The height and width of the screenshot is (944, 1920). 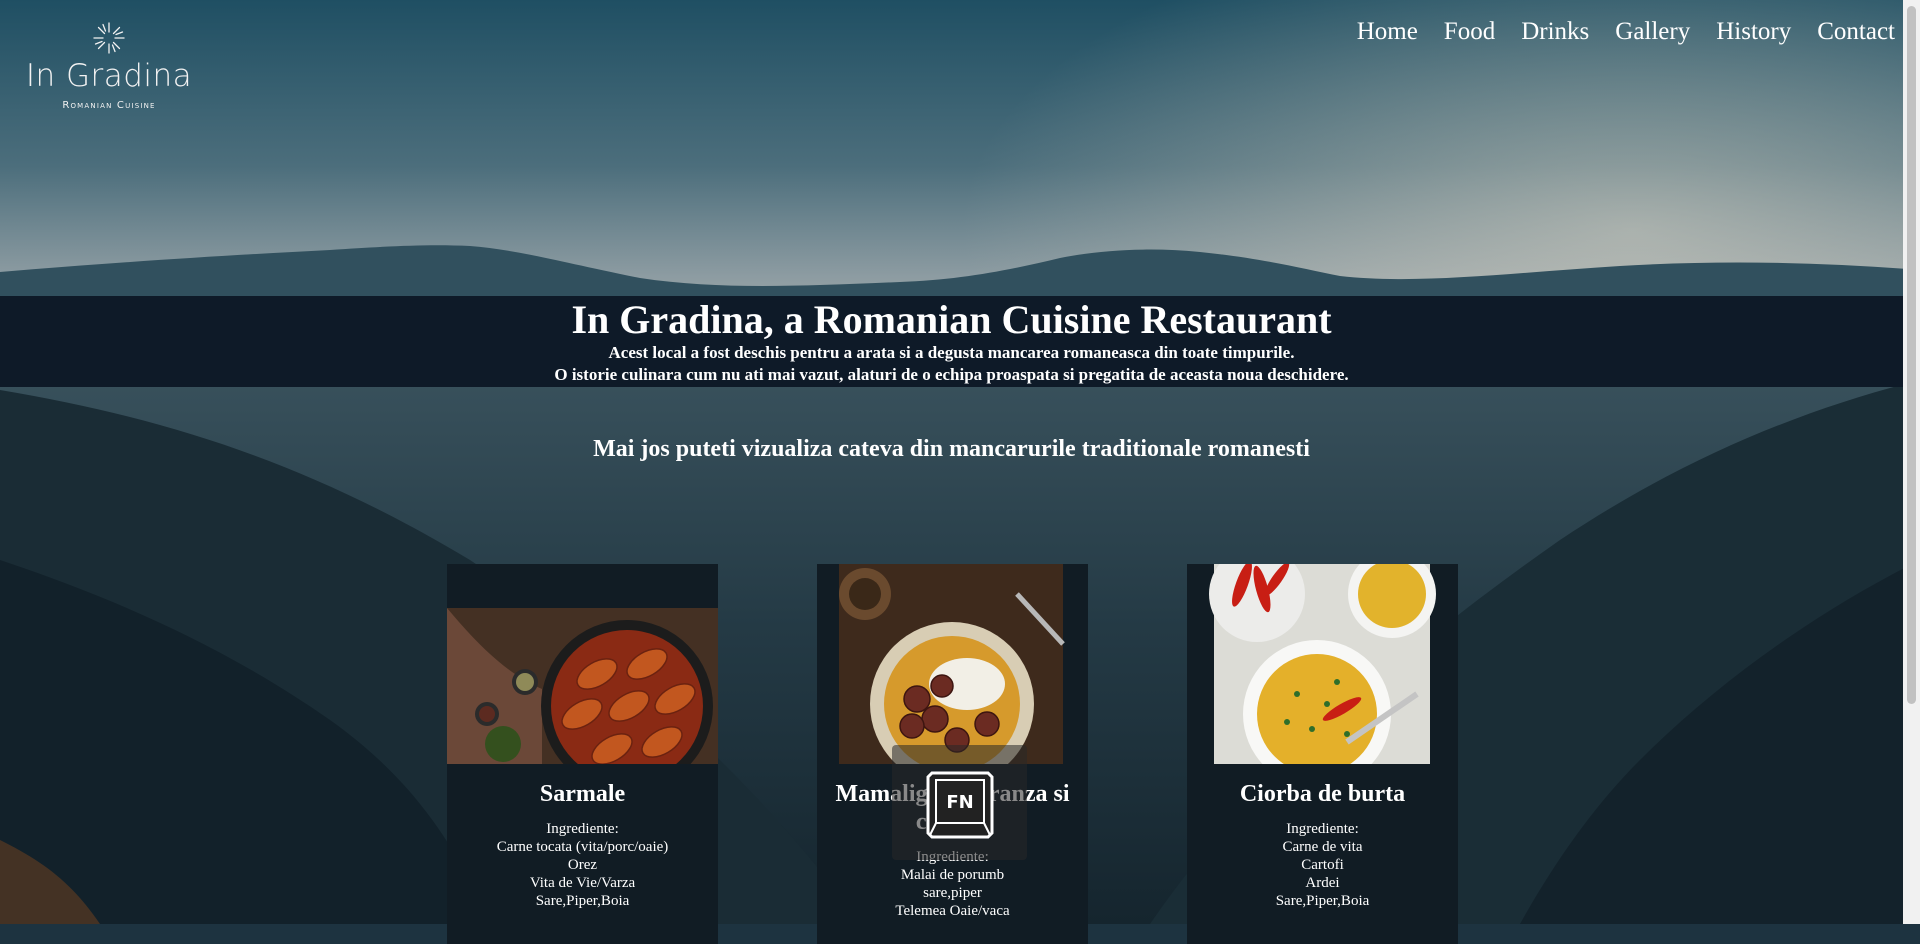 What do you see at coordinates (582, 883) in the screenshot?
I see `ingredient-item: Vita de Vie/Varza` at bounding box center [582, 883].